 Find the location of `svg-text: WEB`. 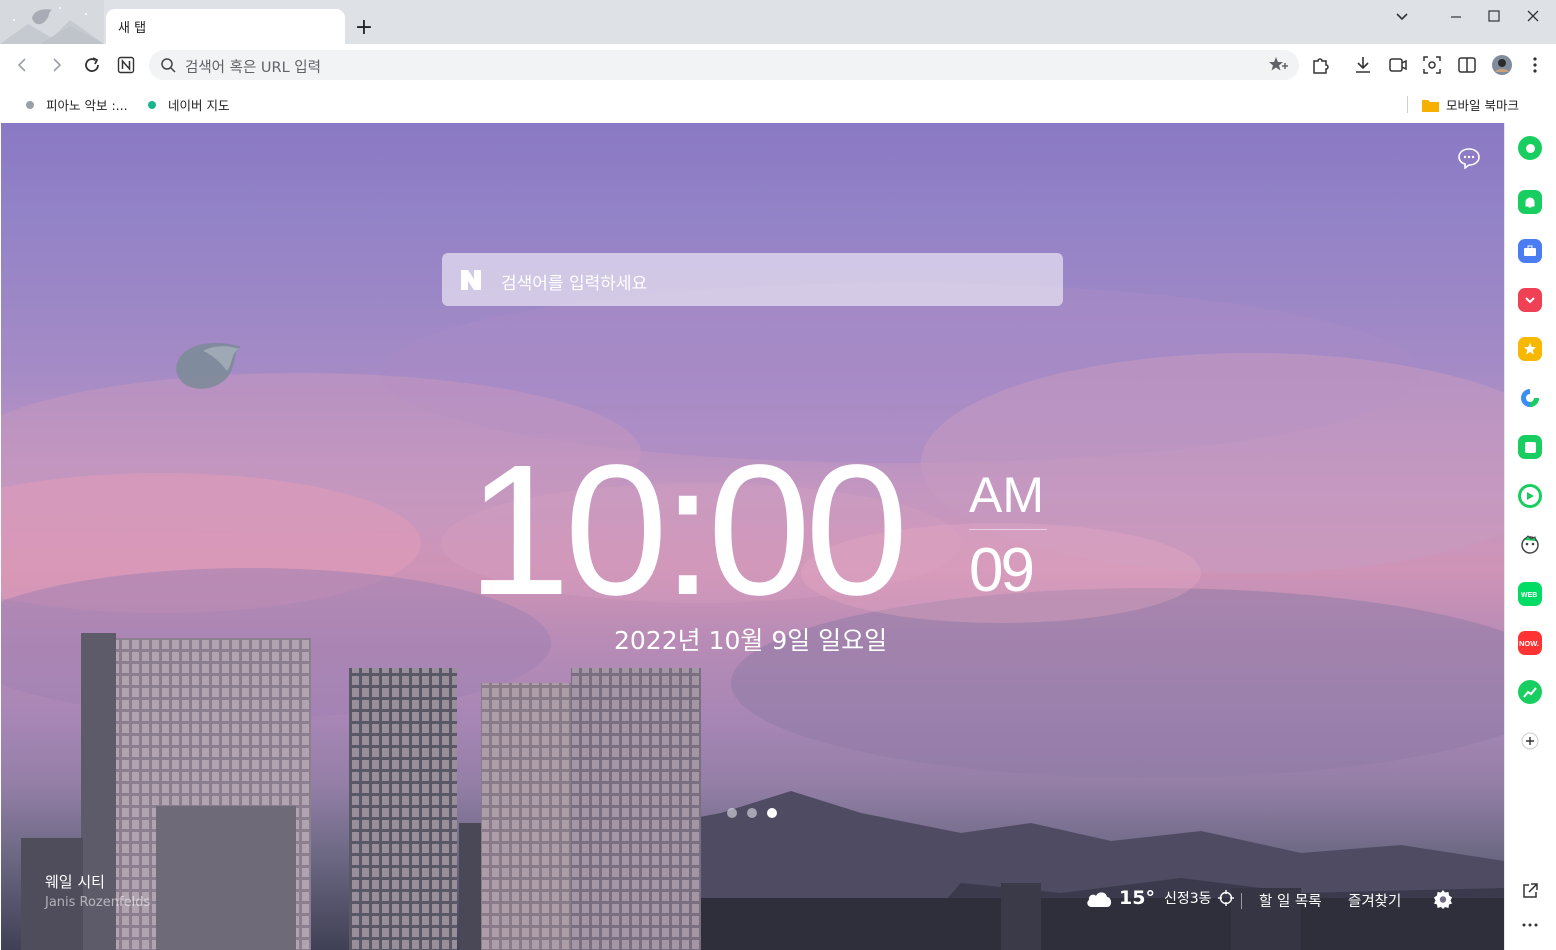

svg-text: WEB is located at coordinates (1529, 595).